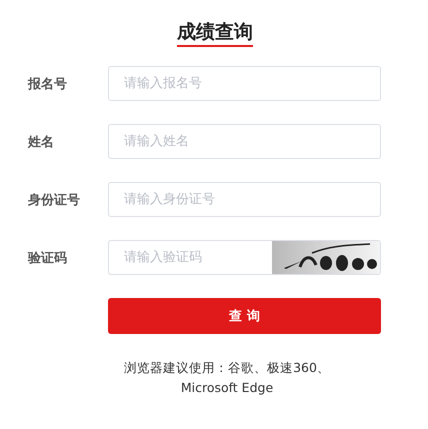  What do you see at coordinates (54, 200) in the screenshot?
I see `field-label: 身份证号` at bounding box center [54, 200].